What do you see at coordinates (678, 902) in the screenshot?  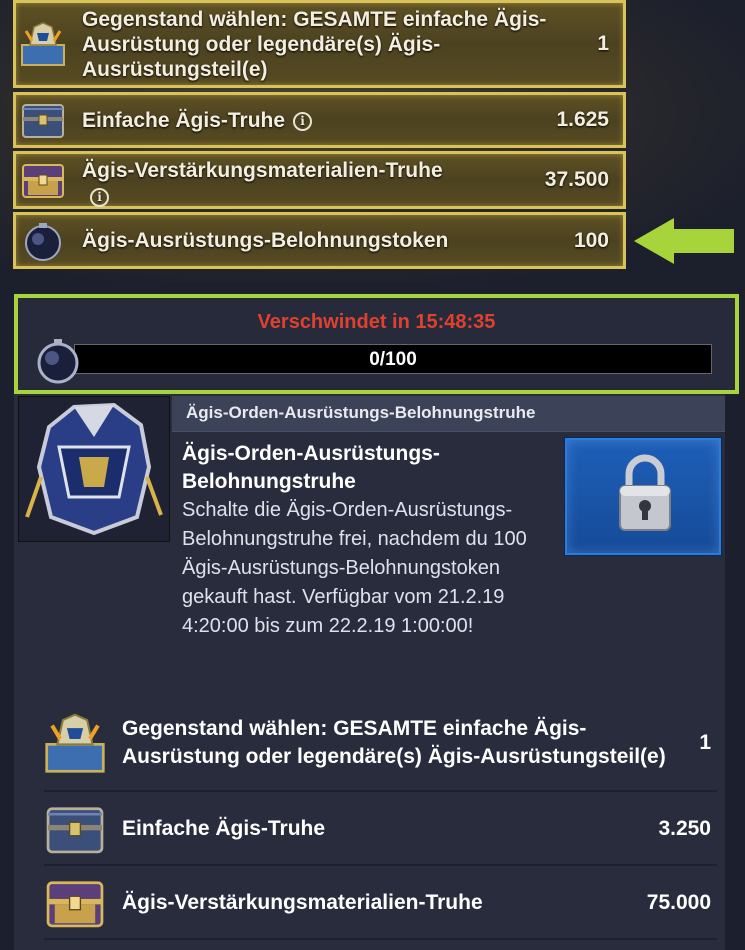 I see `reward-qty: 75.000` at bounding box center [678, 902].